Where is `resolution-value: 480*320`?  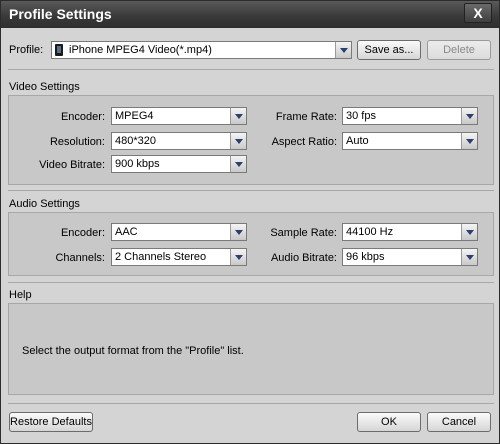 resolution-value: 480*320 is located at coordinates (135, 141).